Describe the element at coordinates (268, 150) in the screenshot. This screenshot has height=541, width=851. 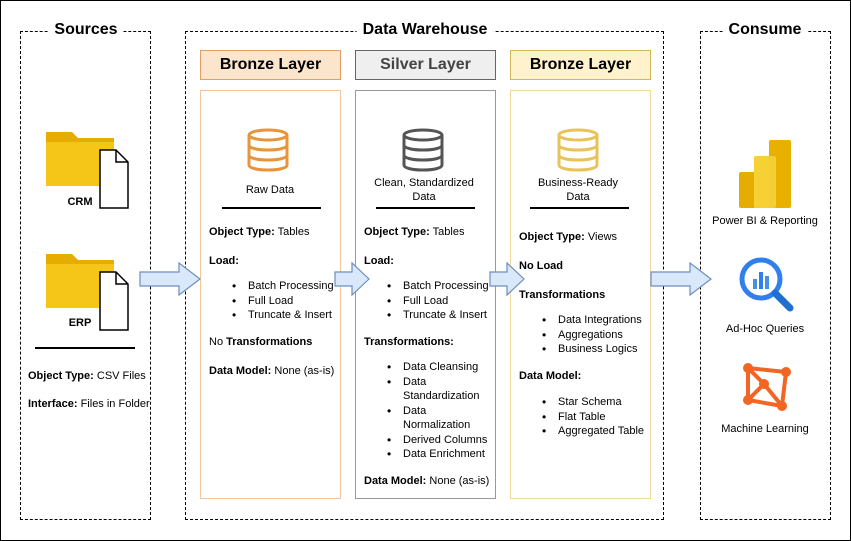
I see `bronze-database-icon` at that location.